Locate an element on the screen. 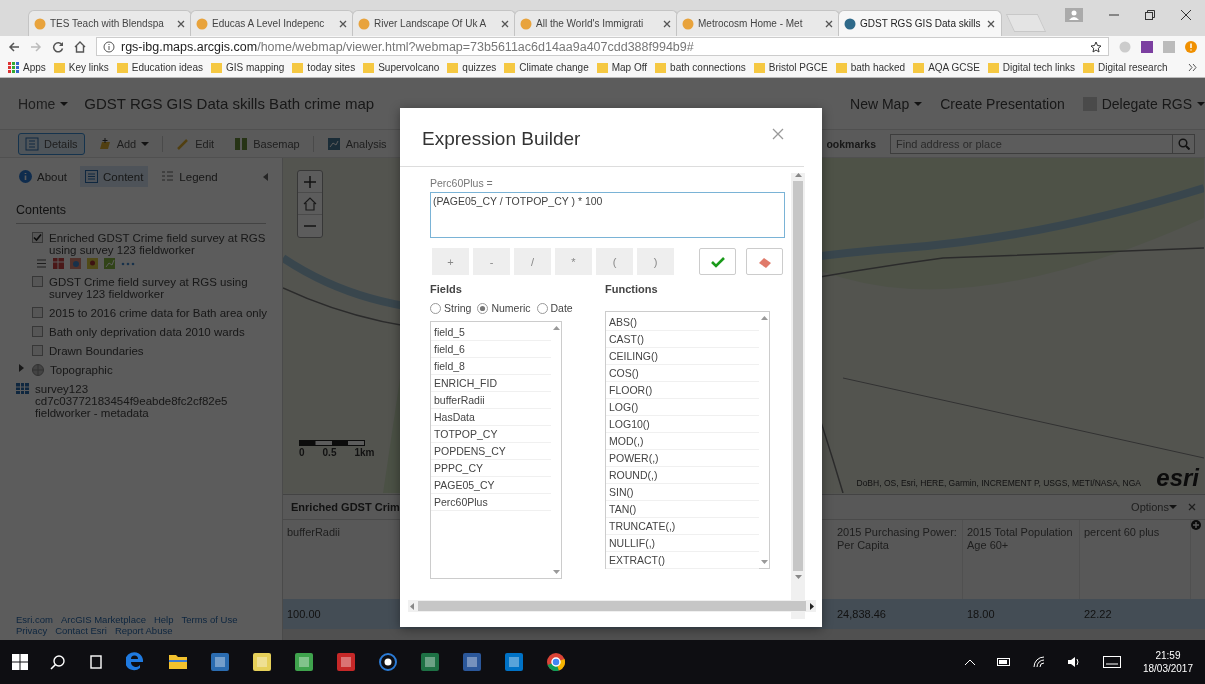 The width and height of the screenshot is (1205, 684). field-item: ENRICH_FID is located at coordinates (491, 383).